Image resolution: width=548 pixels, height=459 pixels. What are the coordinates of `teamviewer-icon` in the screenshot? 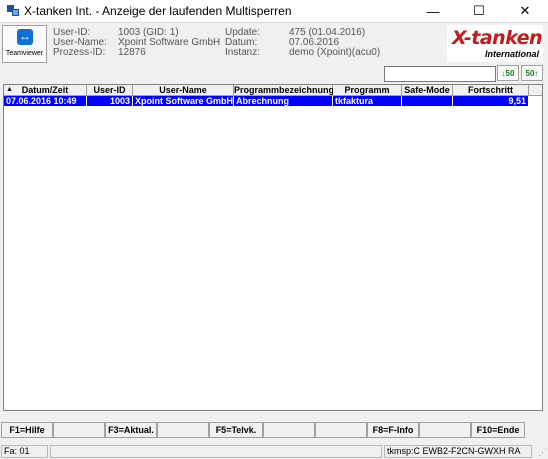 It's located at (25, 37).